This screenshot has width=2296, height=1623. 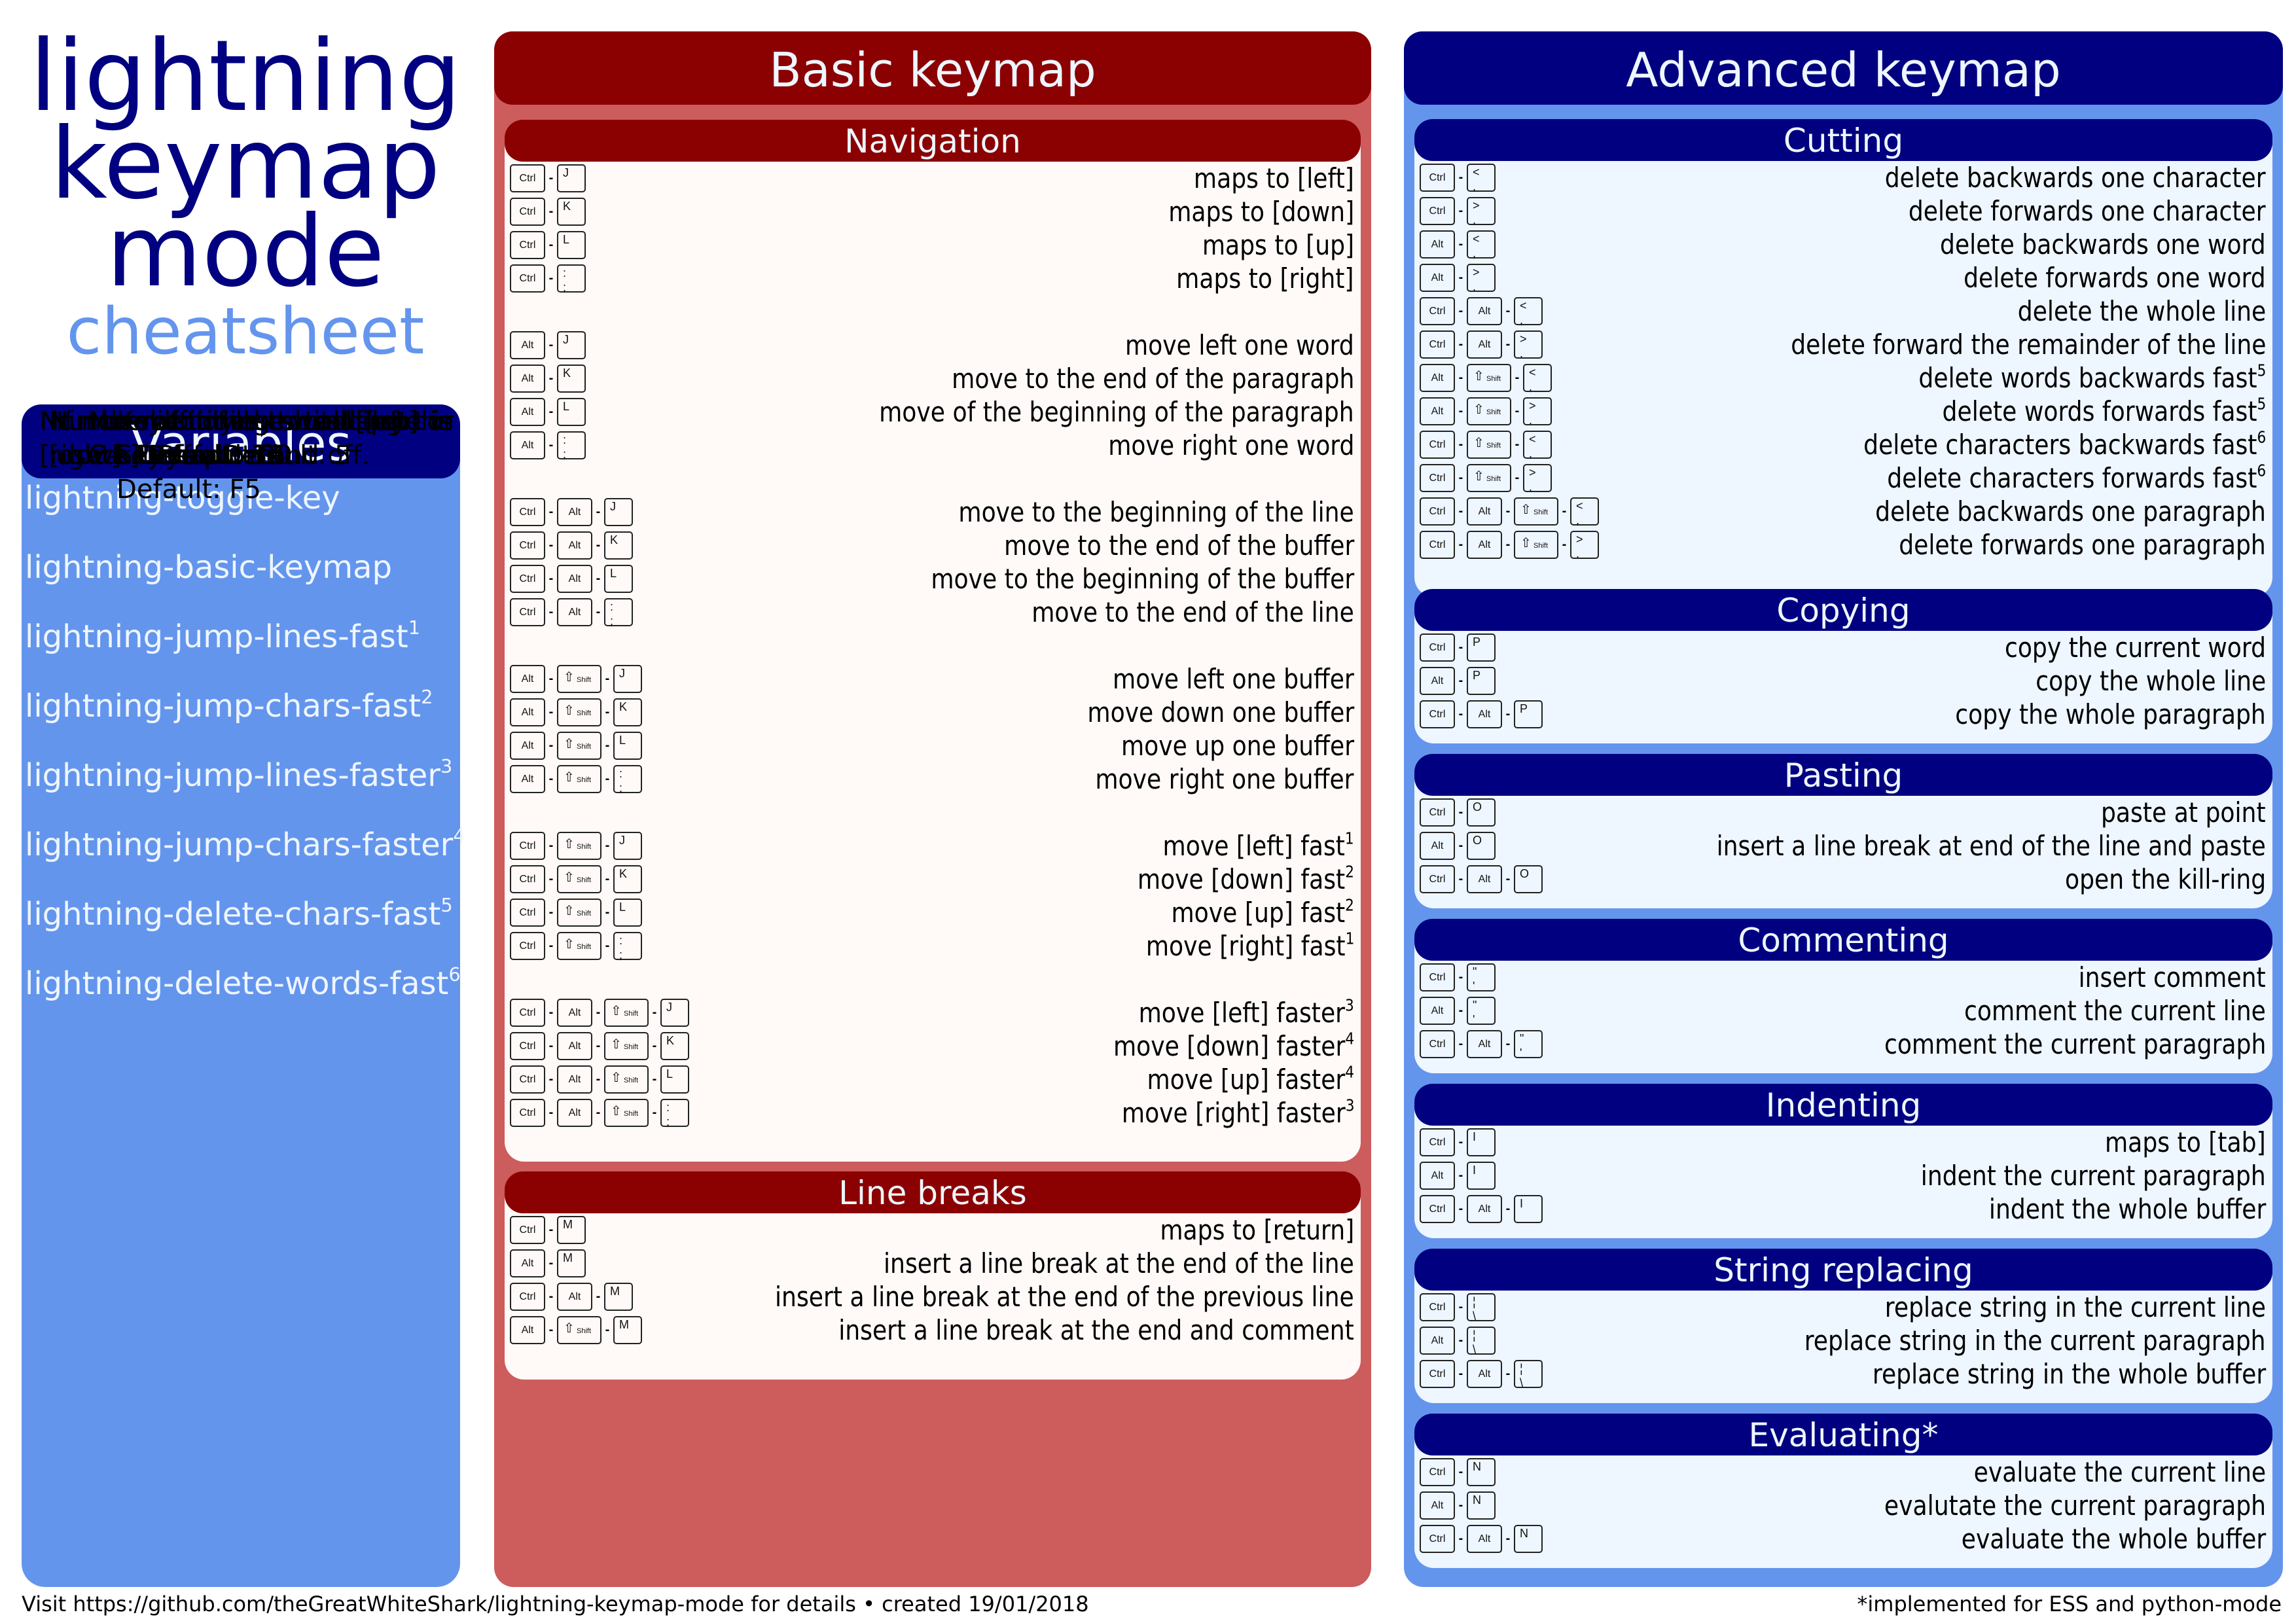 What do you see at coordinates (1233, 679) in the screenshot?
I see `description-text: move left one buffer` at bounding box center [1233, 679].